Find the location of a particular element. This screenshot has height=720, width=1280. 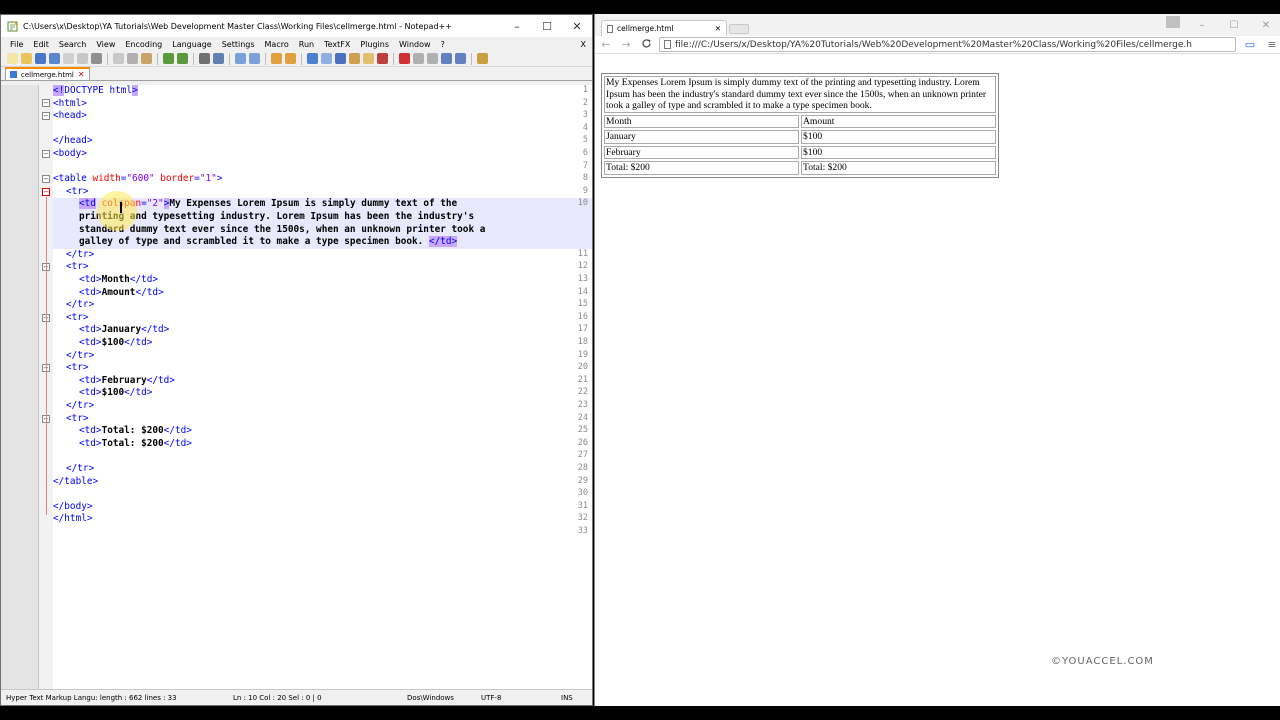

line-number: 23 is located at coordinates (582, 405).